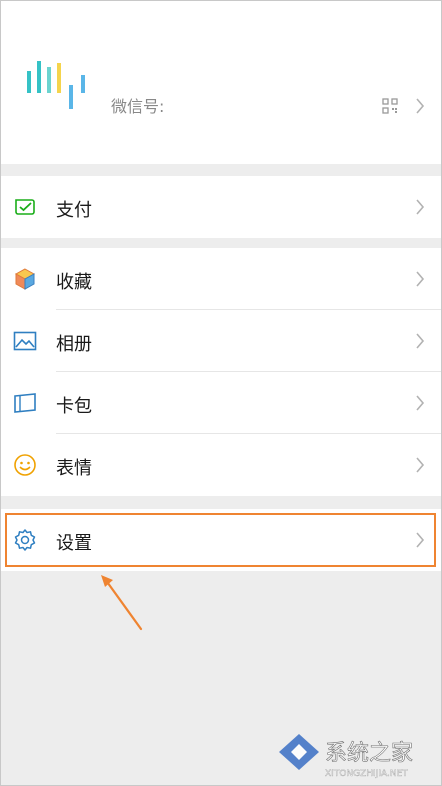  Describe the element at coordinates (221, 465) in the screenshot. I see `menu-item-stickers: 表情` at that location.